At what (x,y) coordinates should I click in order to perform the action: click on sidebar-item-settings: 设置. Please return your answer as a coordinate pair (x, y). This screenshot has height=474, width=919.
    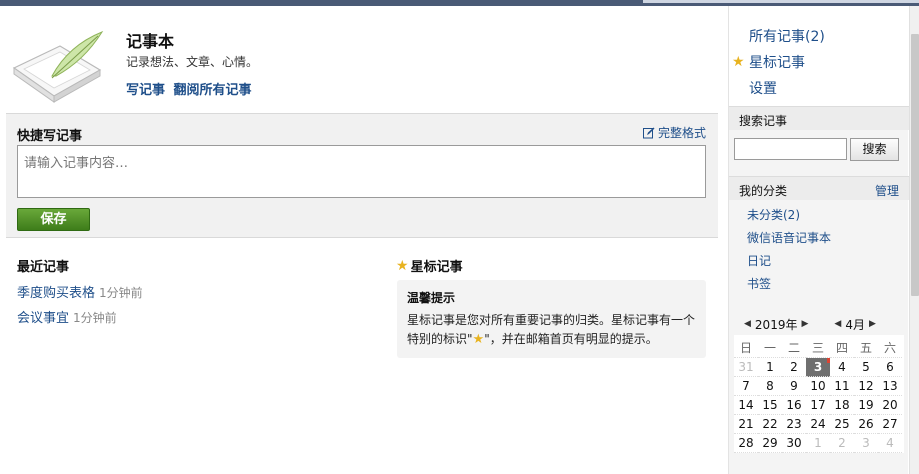
    Looking at the image, I should click on (763, 88).